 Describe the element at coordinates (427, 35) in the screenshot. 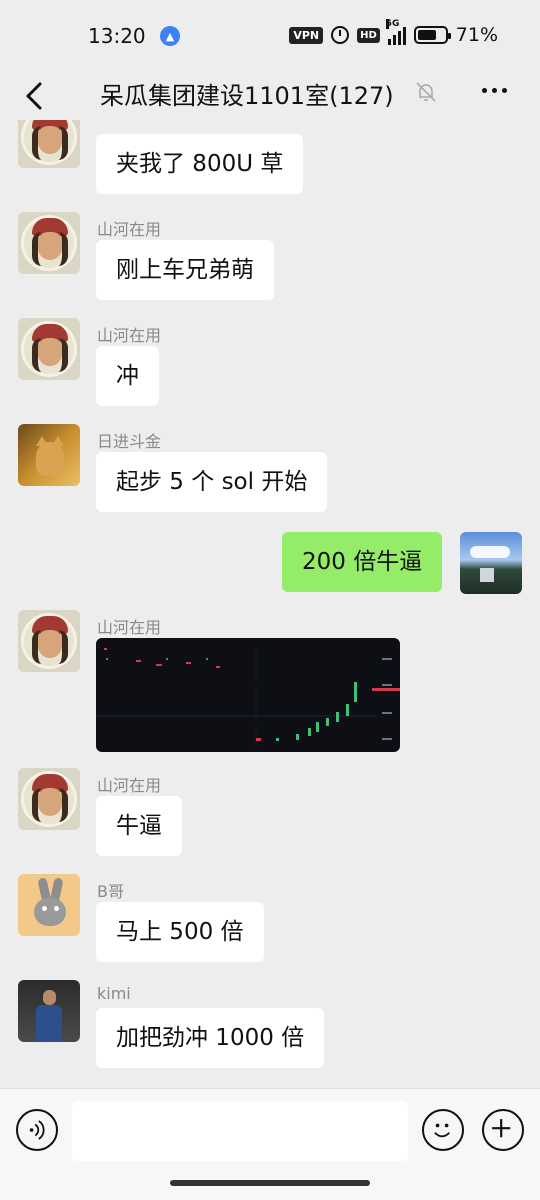

I see `battery-fill` at that location.